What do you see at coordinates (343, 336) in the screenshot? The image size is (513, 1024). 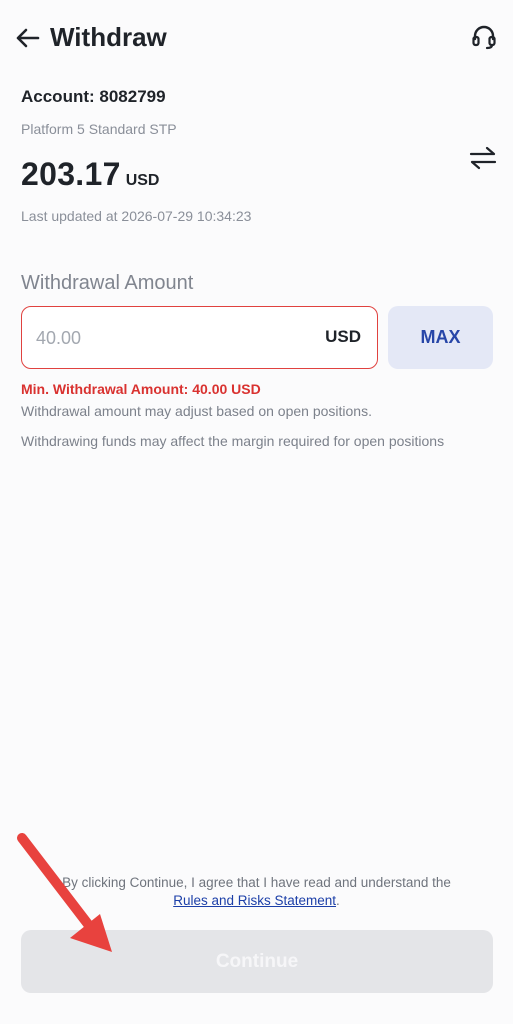 I see `amount-currency: USD` at bounding box center [343, 336].